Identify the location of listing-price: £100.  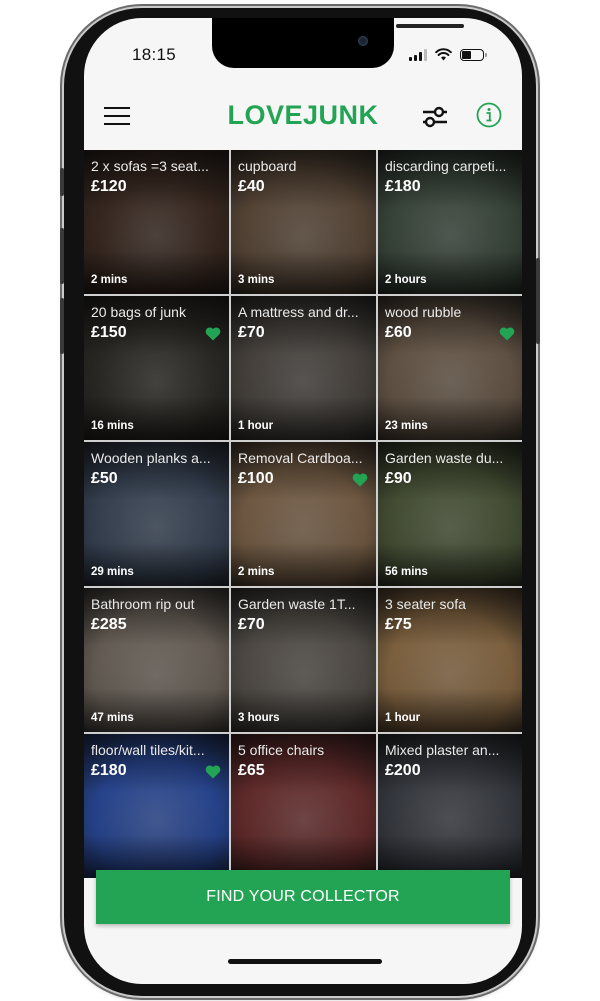
(256, 478).